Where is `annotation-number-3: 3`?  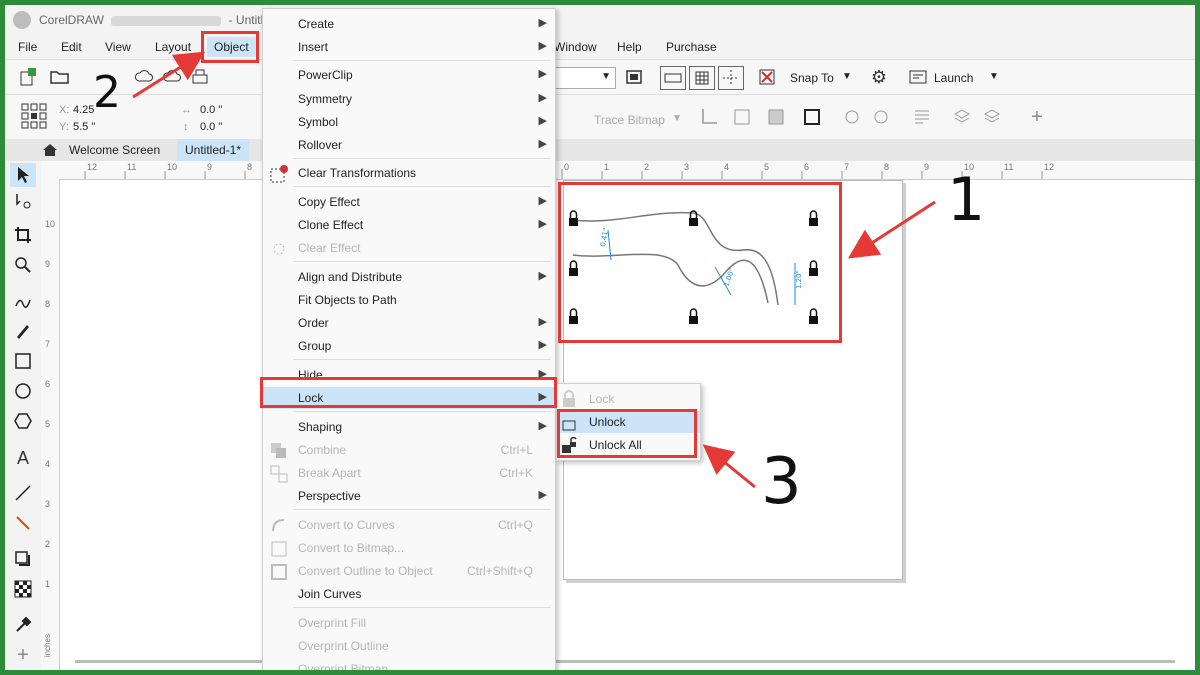 annotation-number-3: 3 is located at coordinates (781, 482).